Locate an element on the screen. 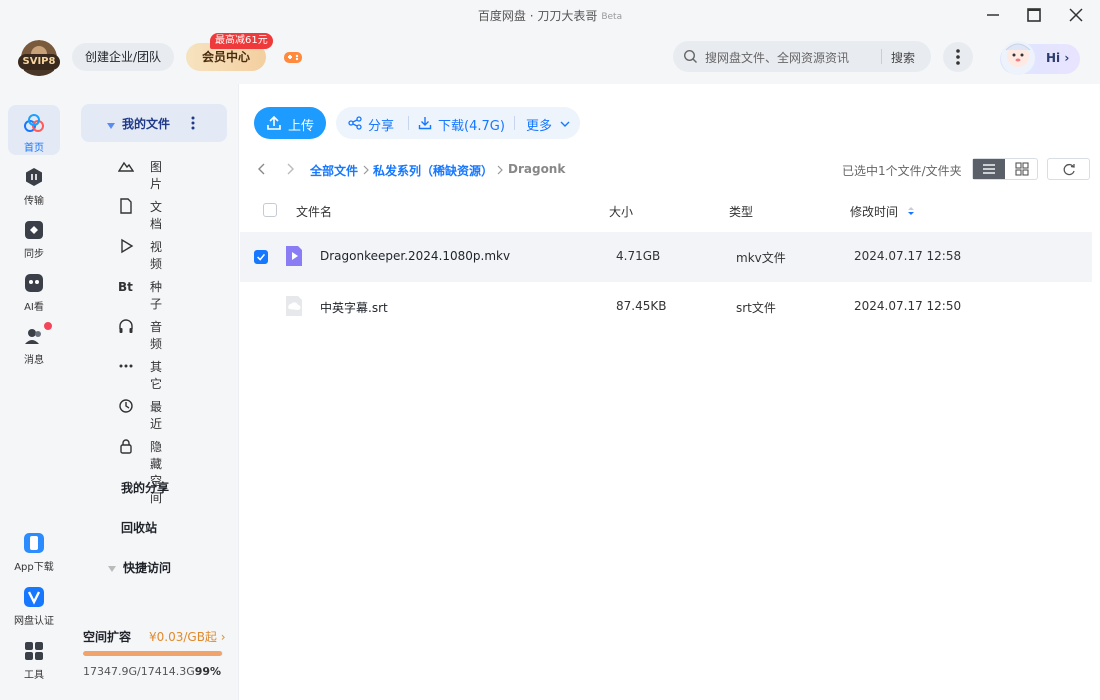 The height and width of the screenshot is (700, 1100). search-button: 搜索 is located at coordinates (903, 57).